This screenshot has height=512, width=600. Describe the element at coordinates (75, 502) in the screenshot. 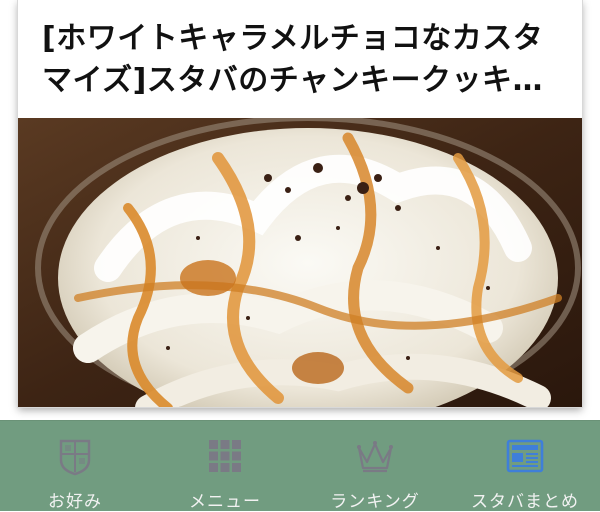

I see `tab-favorites-label: お好み` at that location.